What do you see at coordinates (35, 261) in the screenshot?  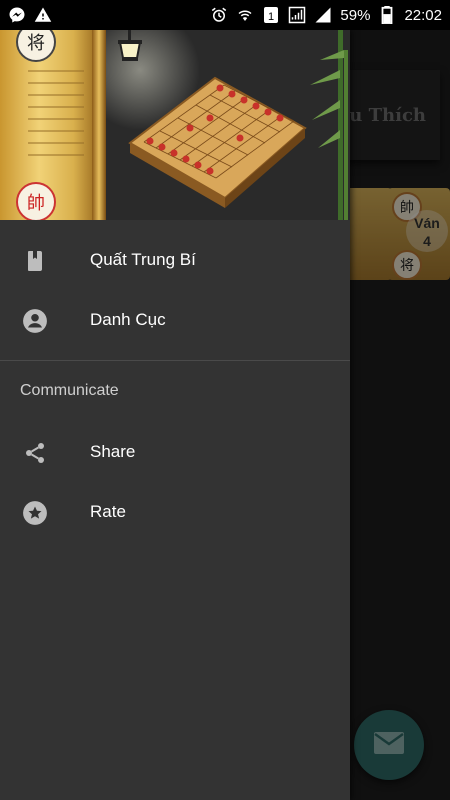 I see `book-icon` at bounding box center [35, 261].